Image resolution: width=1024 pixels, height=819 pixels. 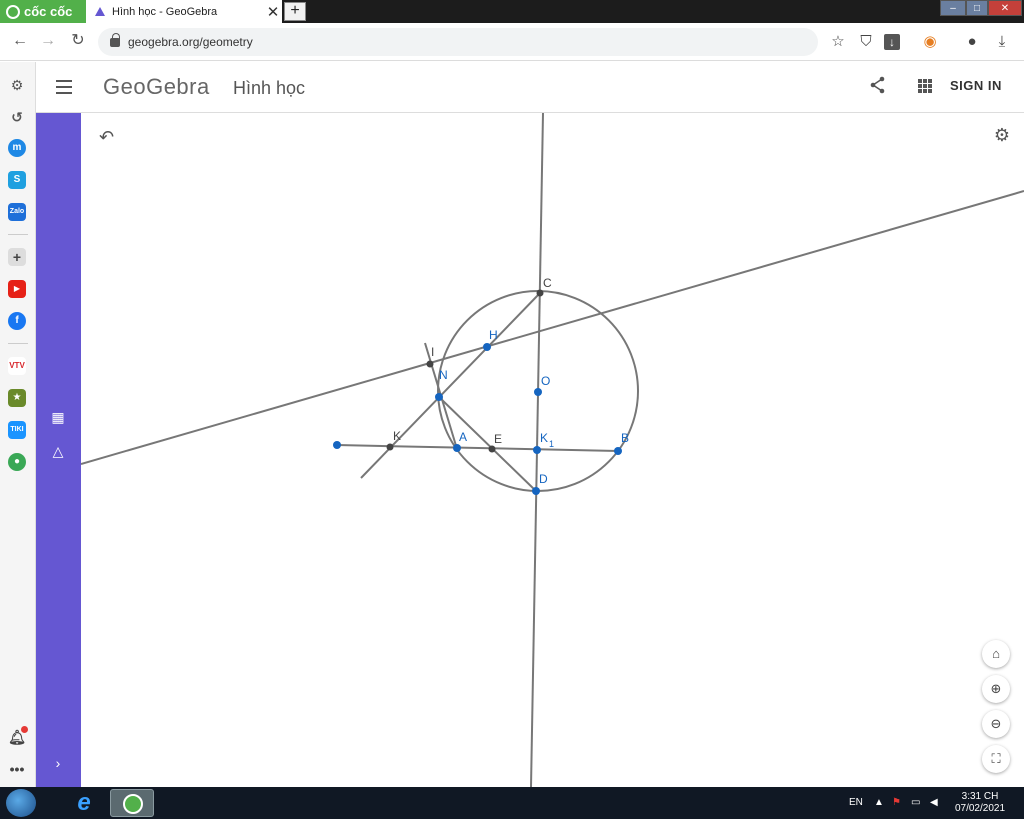 What do you see at coordinates (463, 437) in the screenshot?
I see `label-a: A` at bounding box center [463, 437].